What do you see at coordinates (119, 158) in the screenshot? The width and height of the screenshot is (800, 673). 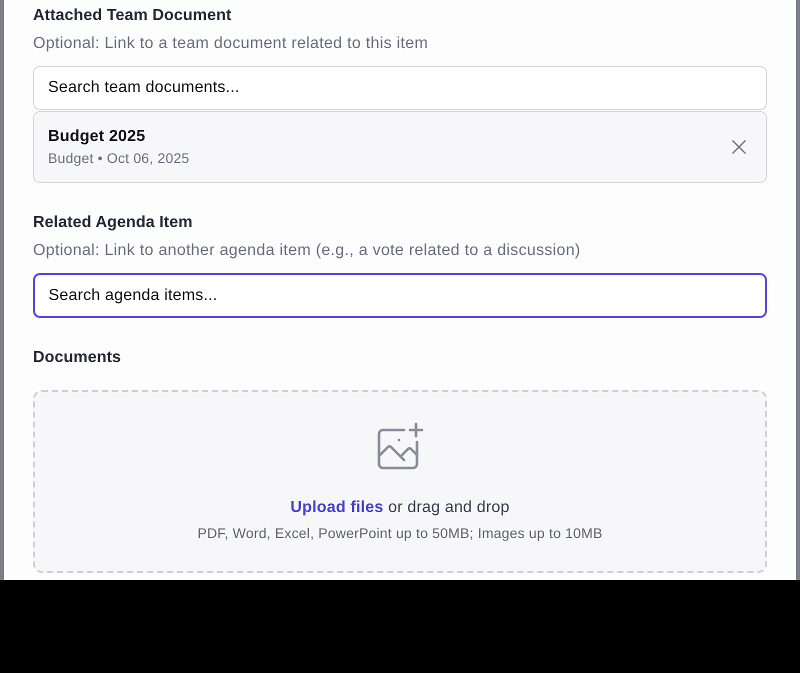 I see `document-meta: Budget • Oct 06, 2025` at bounding box center [119, 158].